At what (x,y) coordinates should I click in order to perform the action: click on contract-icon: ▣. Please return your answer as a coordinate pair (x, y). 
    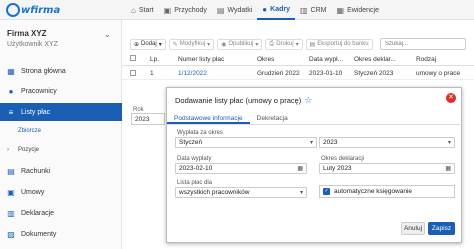
    Looking at the image, I should click on (11, 192).